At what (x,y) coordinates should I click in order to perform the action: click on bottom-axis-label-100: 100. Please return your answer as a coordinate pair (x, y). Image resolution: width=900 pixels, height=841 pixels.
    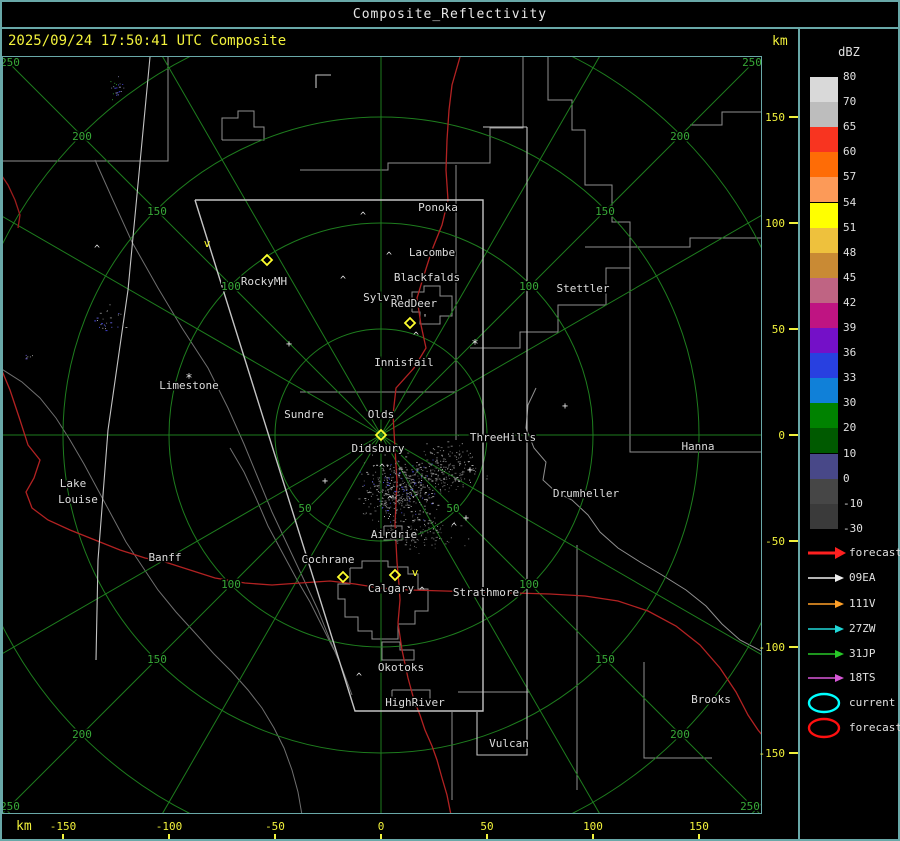
    Looking at the image, I should click on (593, 826).